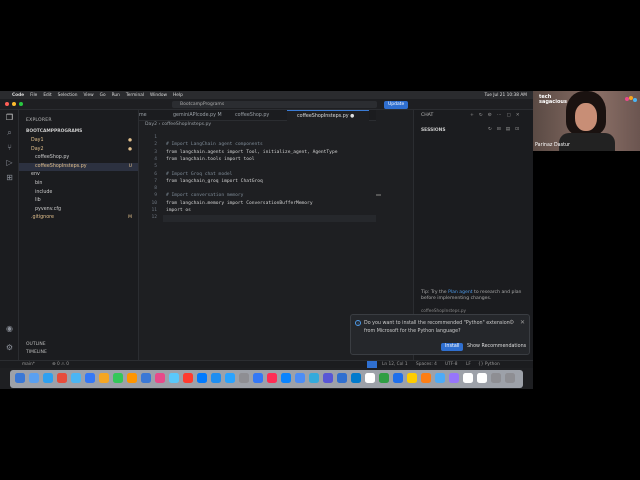  I want to click on settings-gear-icon: ⚙, so click(9, 347).